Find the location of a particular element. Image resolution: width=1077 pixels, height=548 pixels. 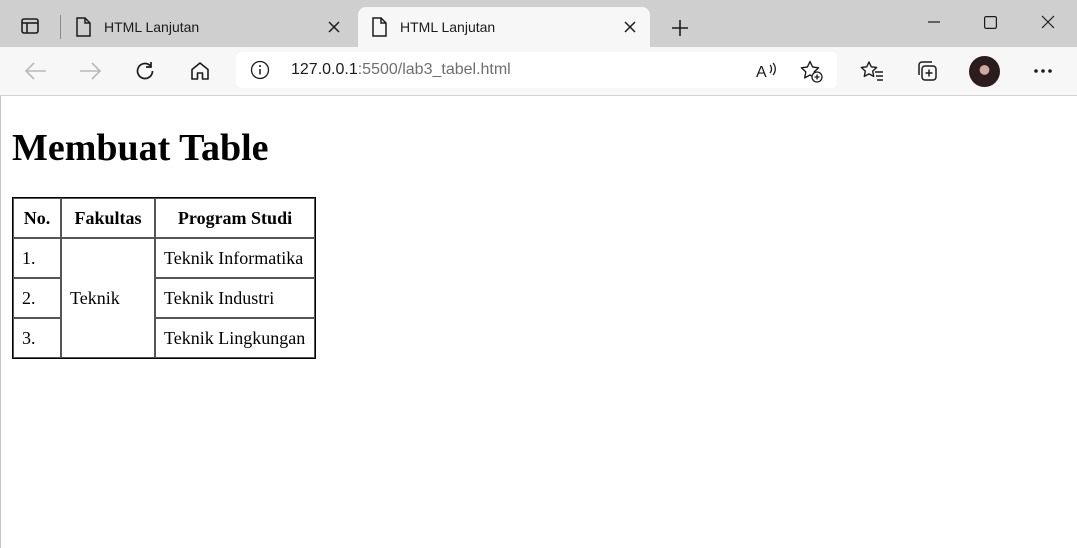

table-row: 2. Teknik Industri is located at coordinates (164, 298).